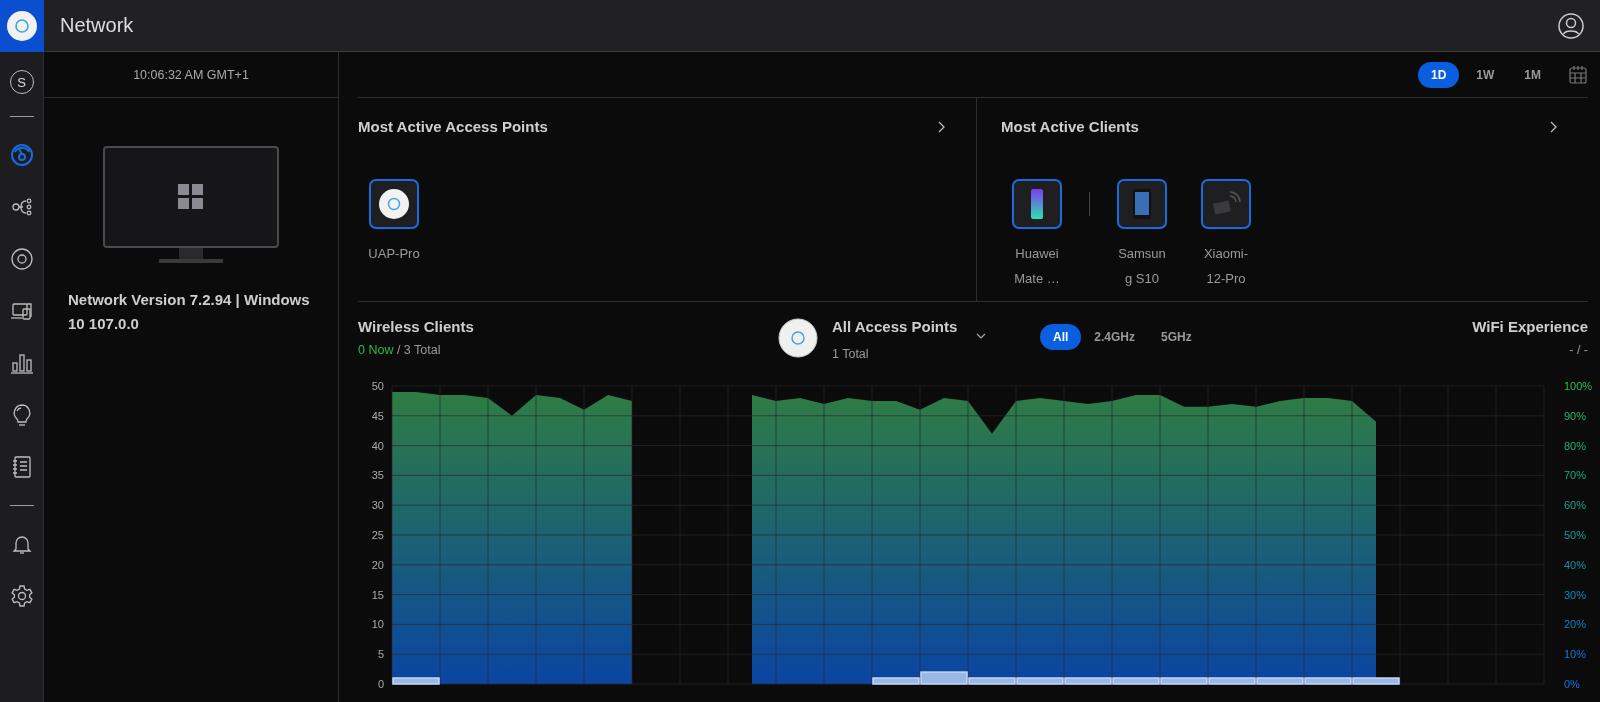  What do you see at coordinates (1530, 326) in the screenshot?
I see `section-title: WiFi Experience` at bounding box center [1530, 326].